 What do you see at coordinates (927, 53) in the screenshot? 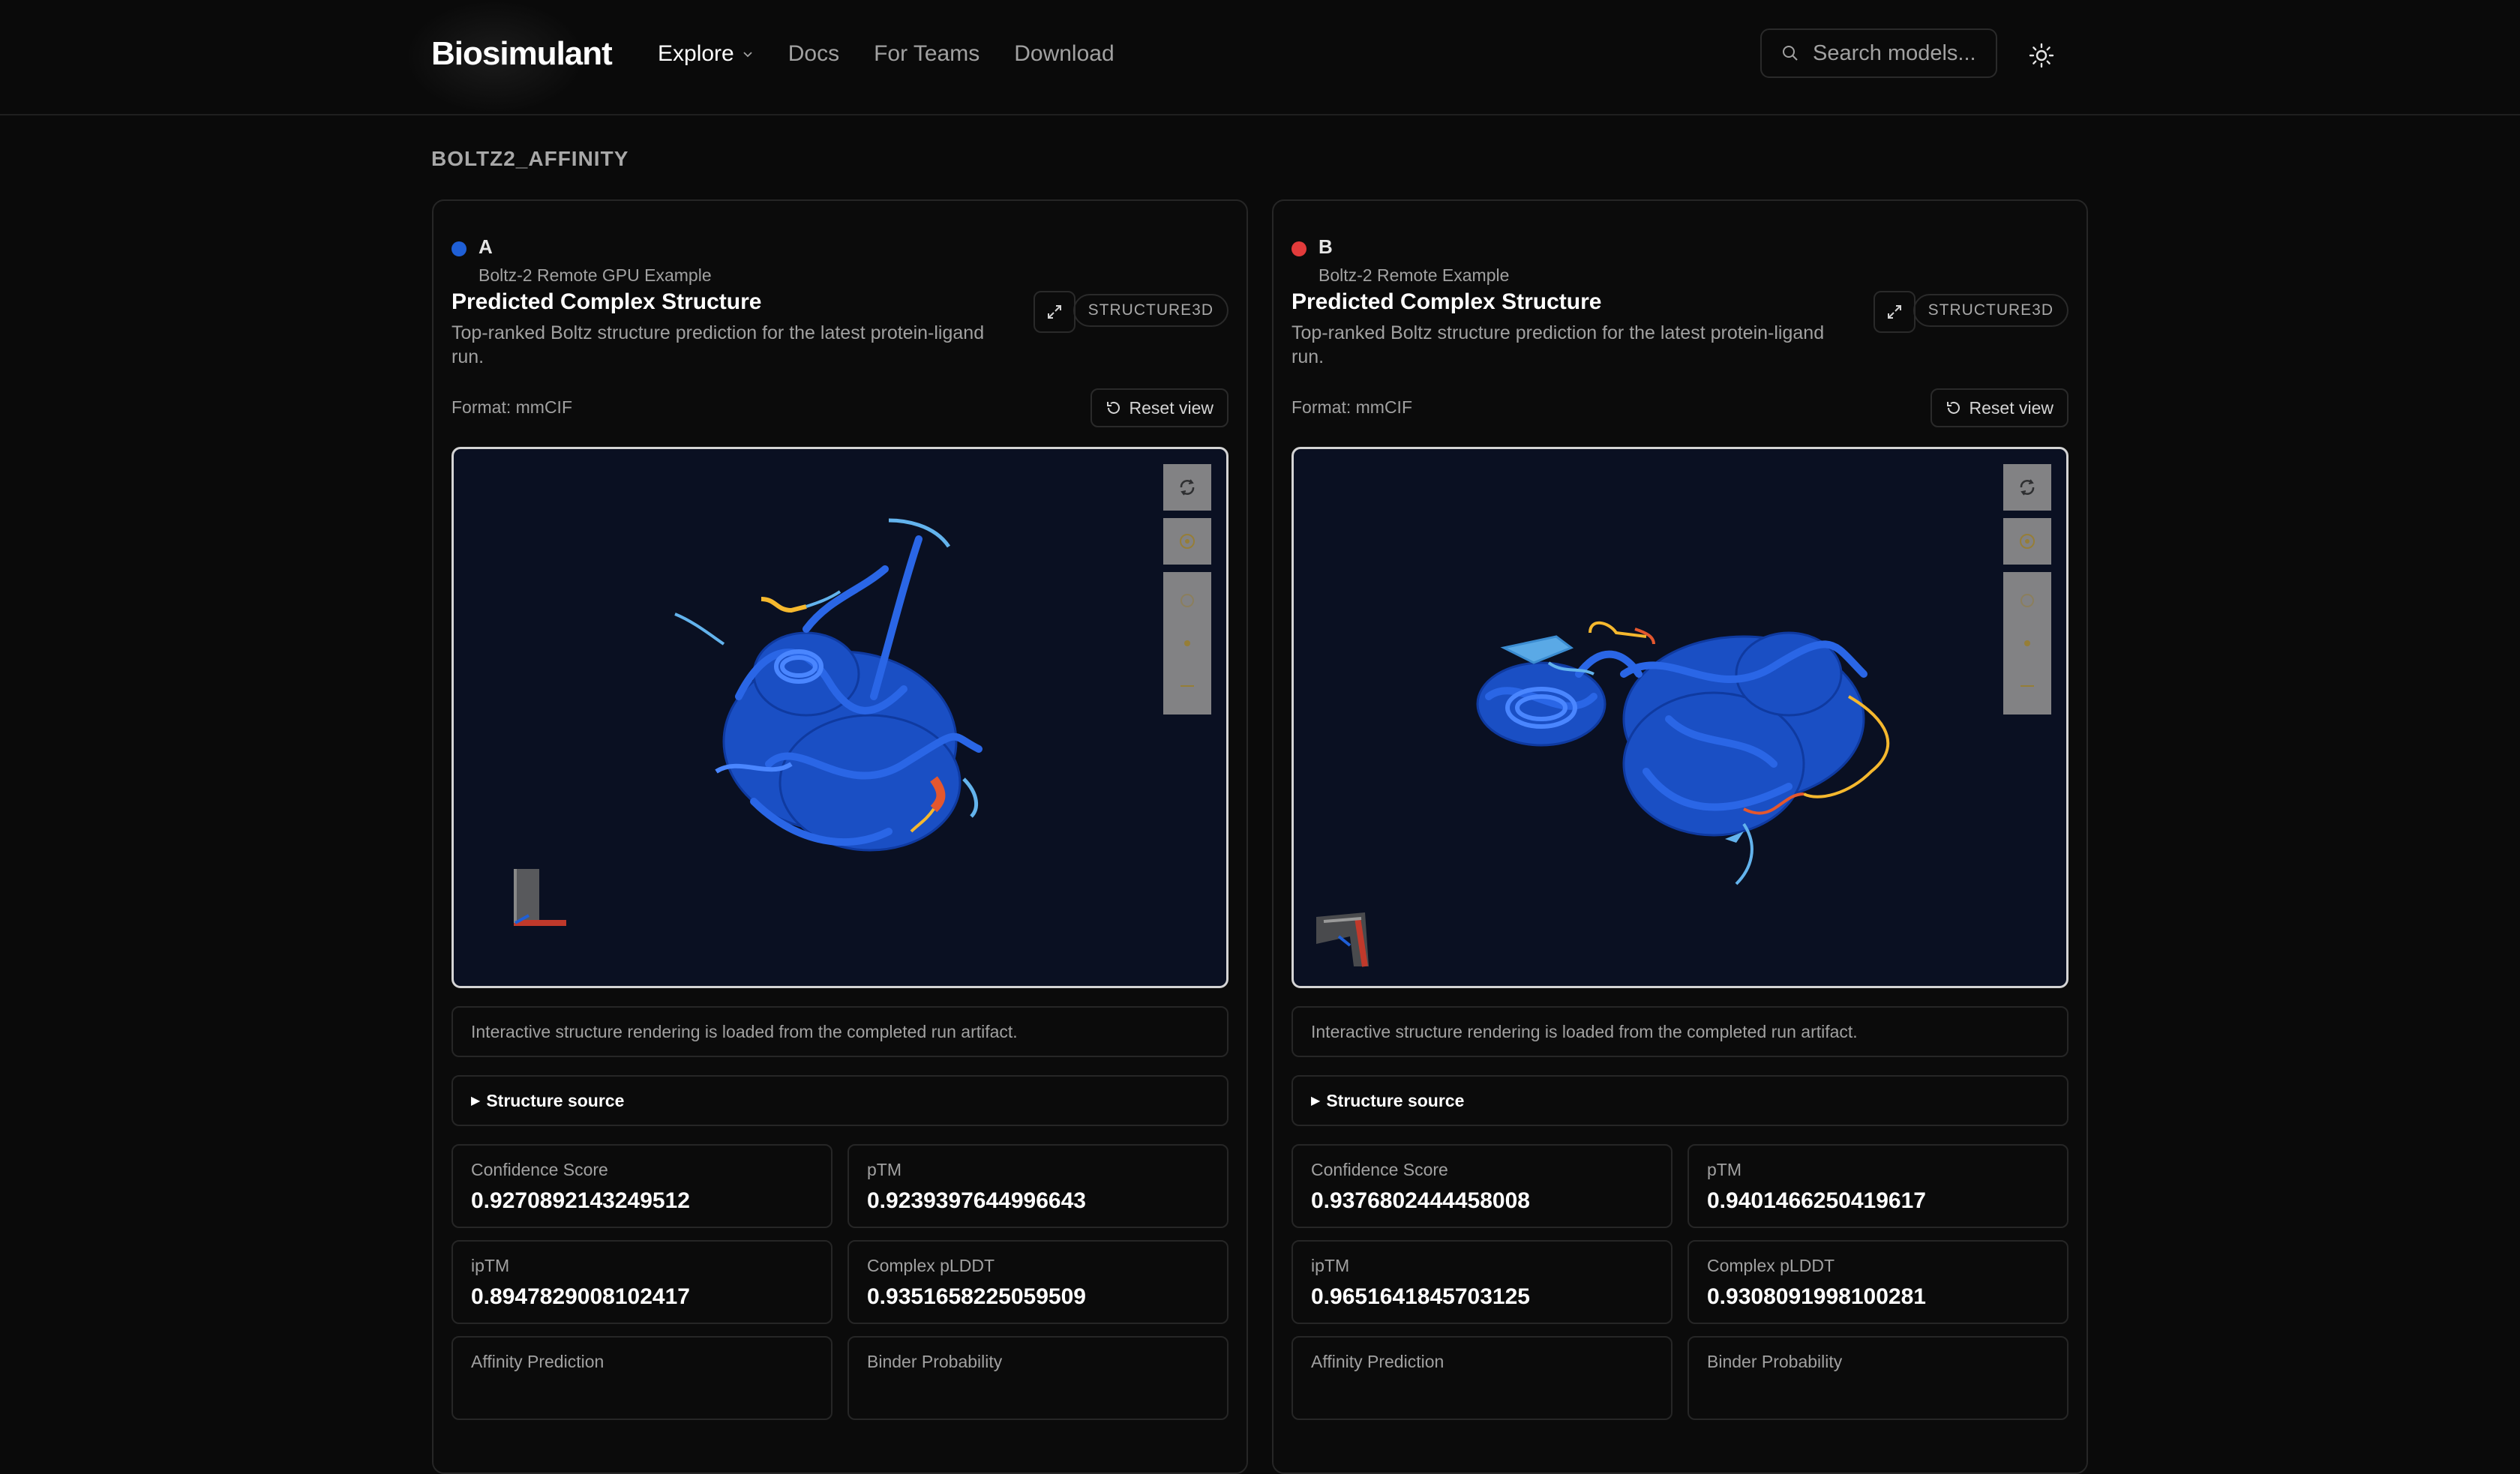
I see `nav-for-teams: For Teams` at bounding box center [927, 53].